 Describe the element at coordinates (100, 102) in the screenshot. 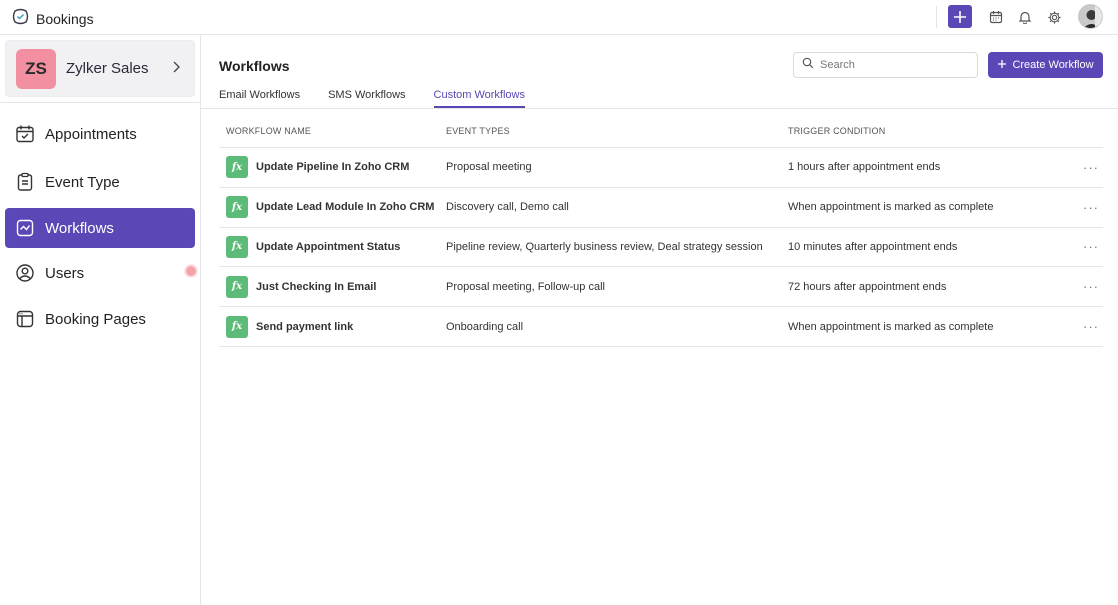

I see `sidebar-divider` at that location.